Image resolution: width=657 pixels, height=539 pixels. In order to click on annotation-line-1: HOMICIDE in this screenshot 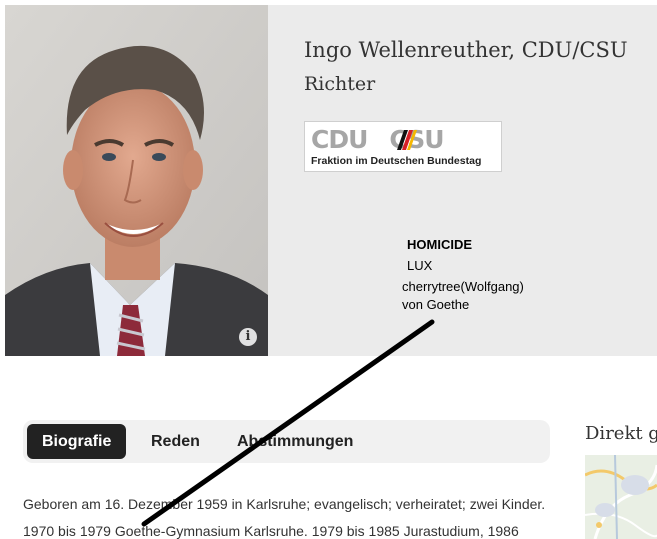, I will do `click(439, 244)`.